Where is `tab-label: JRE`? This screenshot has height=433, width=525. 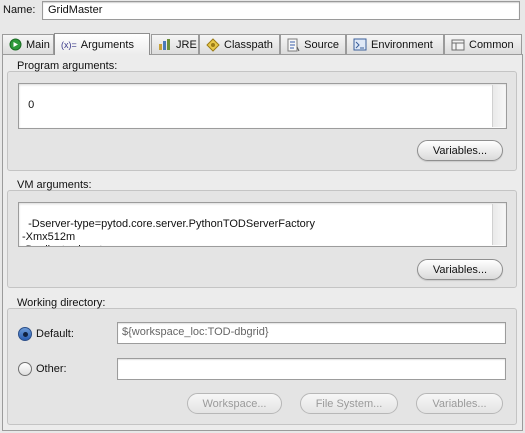
tab-label: JRE is located at coordinates (186, 44).